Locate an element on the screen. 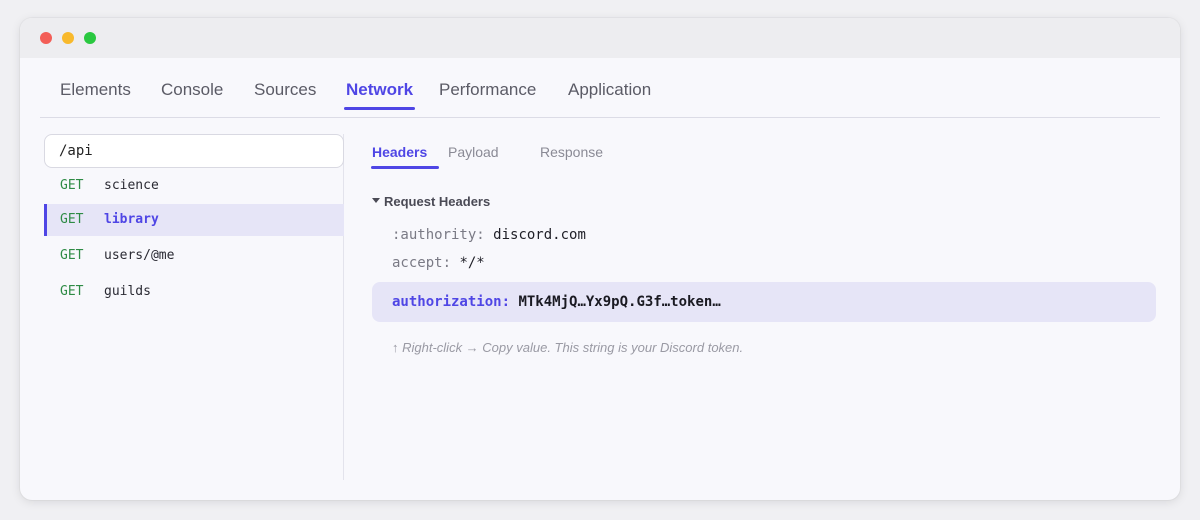 This screenshot has height=520, width=1200. request-headers-toggle: Request Headers is located at coordinates (431, 201).